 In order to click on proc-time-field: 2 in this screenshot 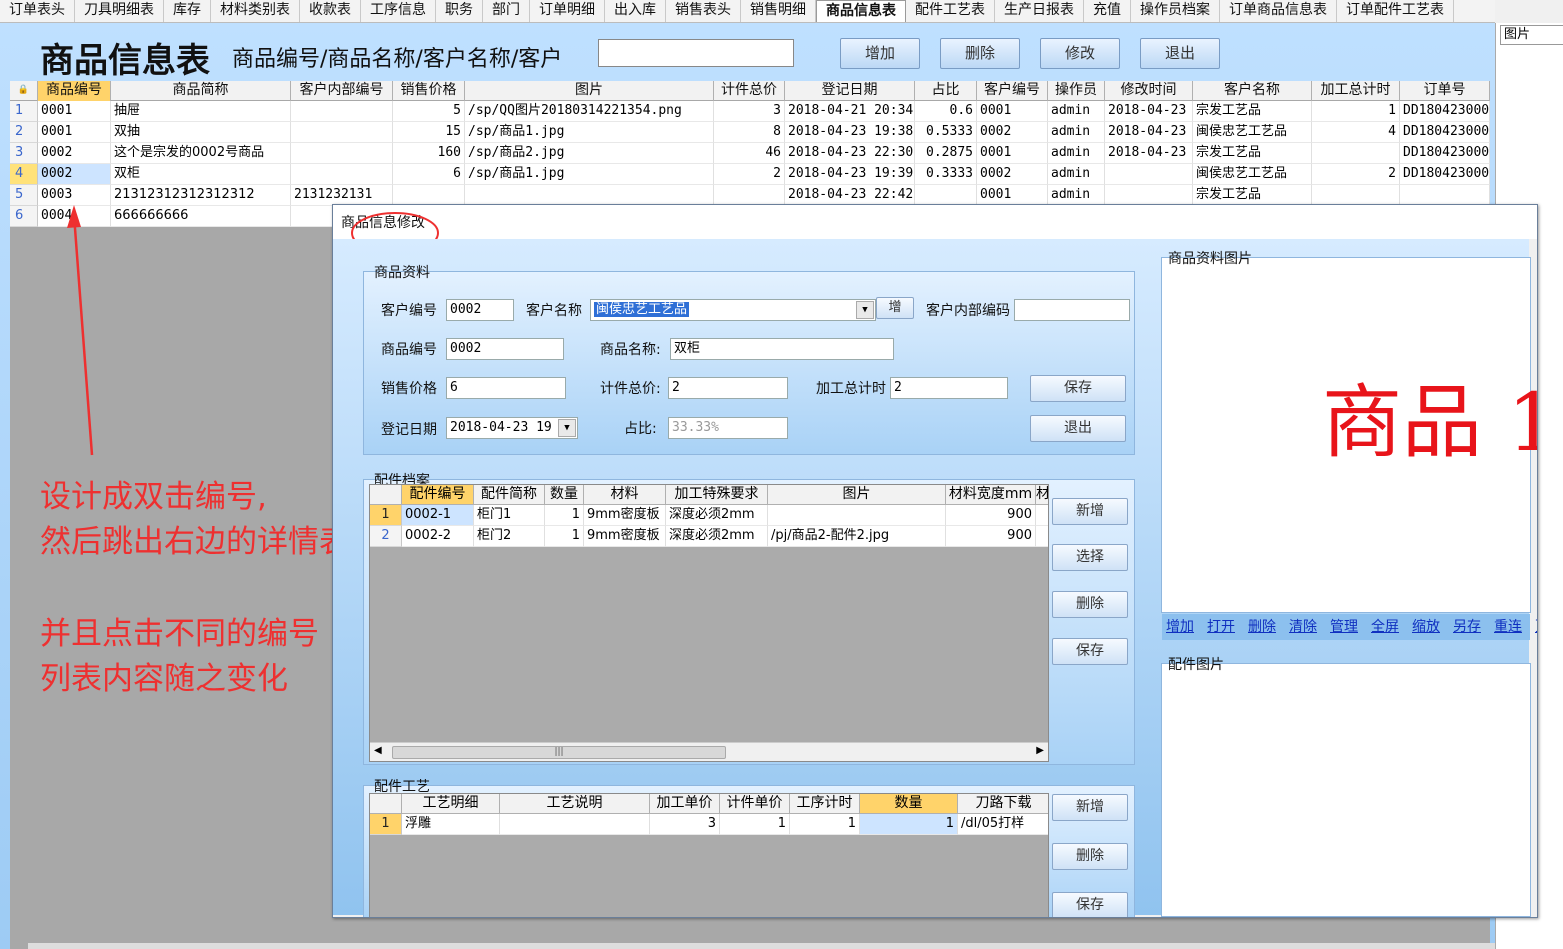, I will do `click(949, 388)`.